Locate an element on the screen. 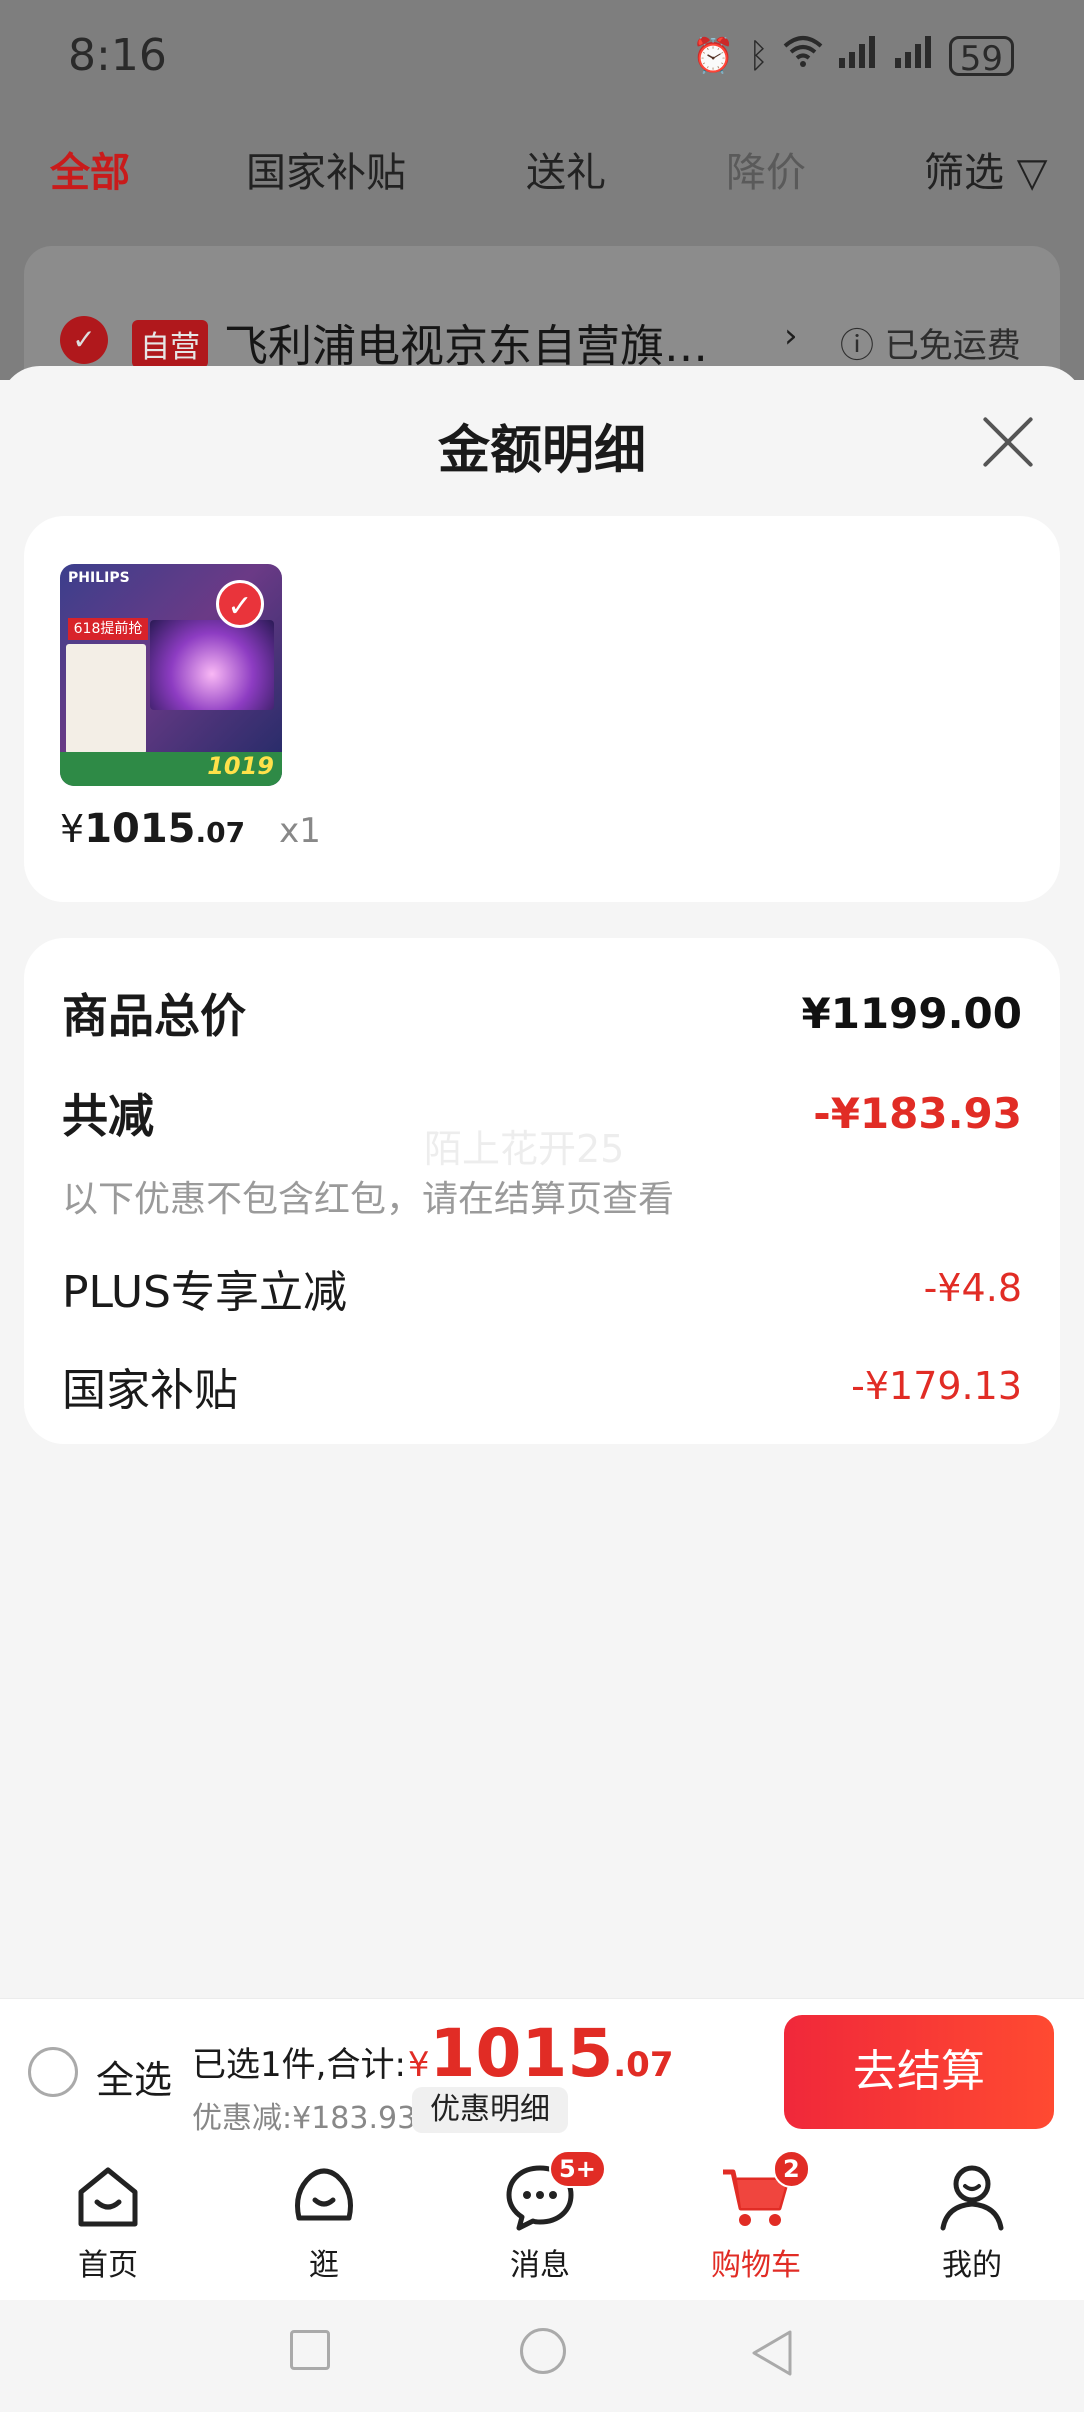 The image size is (1084, 2412). home-button-icon is located at coordinates (543, 2351).